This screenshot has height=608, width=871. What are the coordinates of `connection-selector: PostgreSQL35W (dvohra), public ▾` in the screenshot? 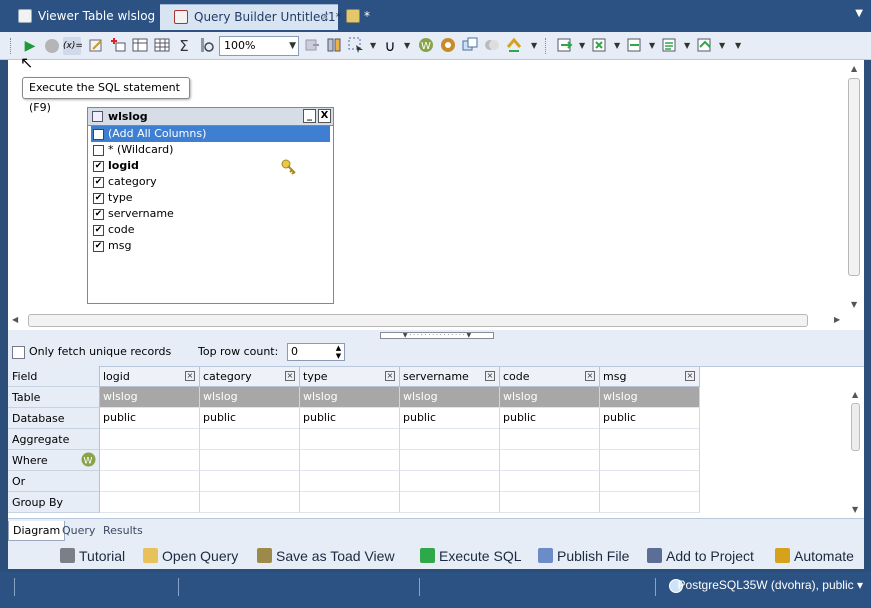 It's located at (770, 585).